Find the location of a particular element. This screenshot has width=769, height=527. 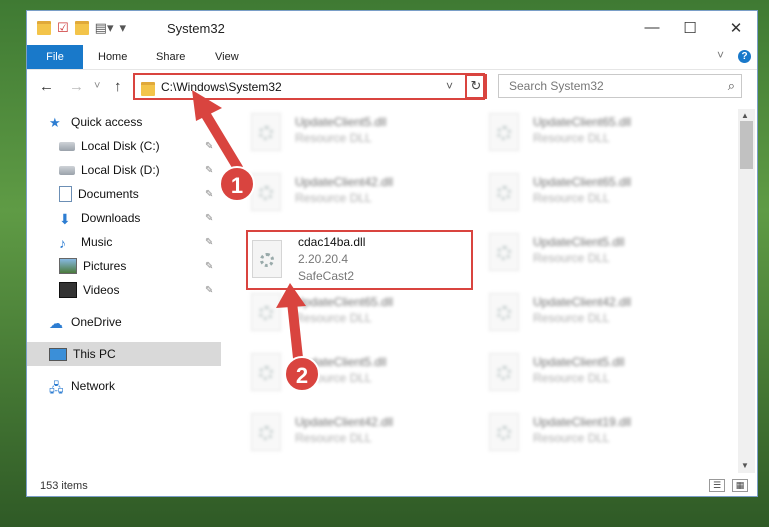

new-folder-icon is located at coordinates (81, 28).